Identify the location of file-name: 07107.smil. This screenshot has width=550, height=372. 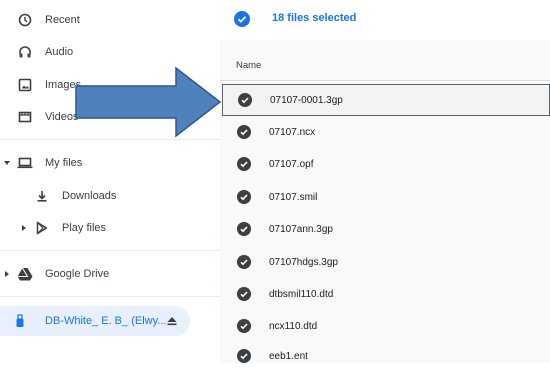
(293, 197).